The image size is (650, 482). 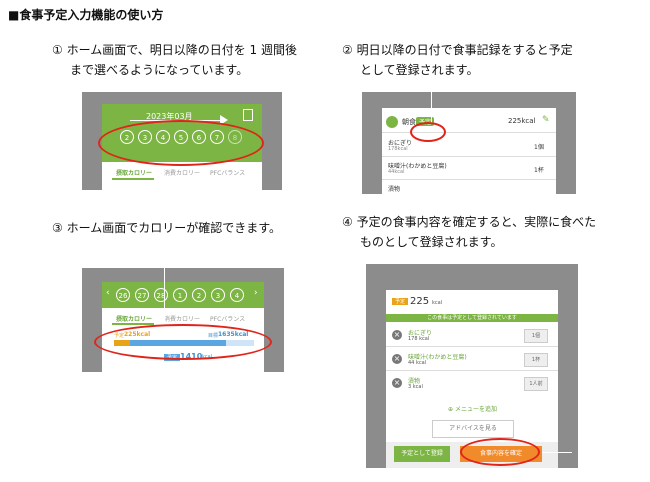 I want to click on plan-notice: この食事は予定として登録されています, so click(x=472, y=318).